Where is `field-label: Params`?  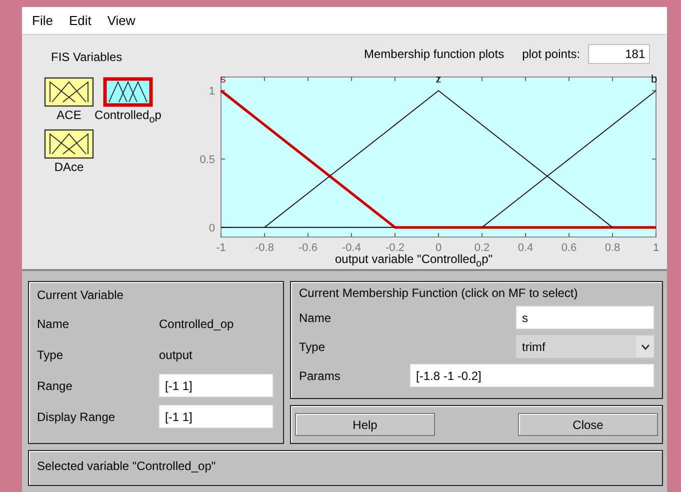 field-label: Params is located at coordinates (319, 375).